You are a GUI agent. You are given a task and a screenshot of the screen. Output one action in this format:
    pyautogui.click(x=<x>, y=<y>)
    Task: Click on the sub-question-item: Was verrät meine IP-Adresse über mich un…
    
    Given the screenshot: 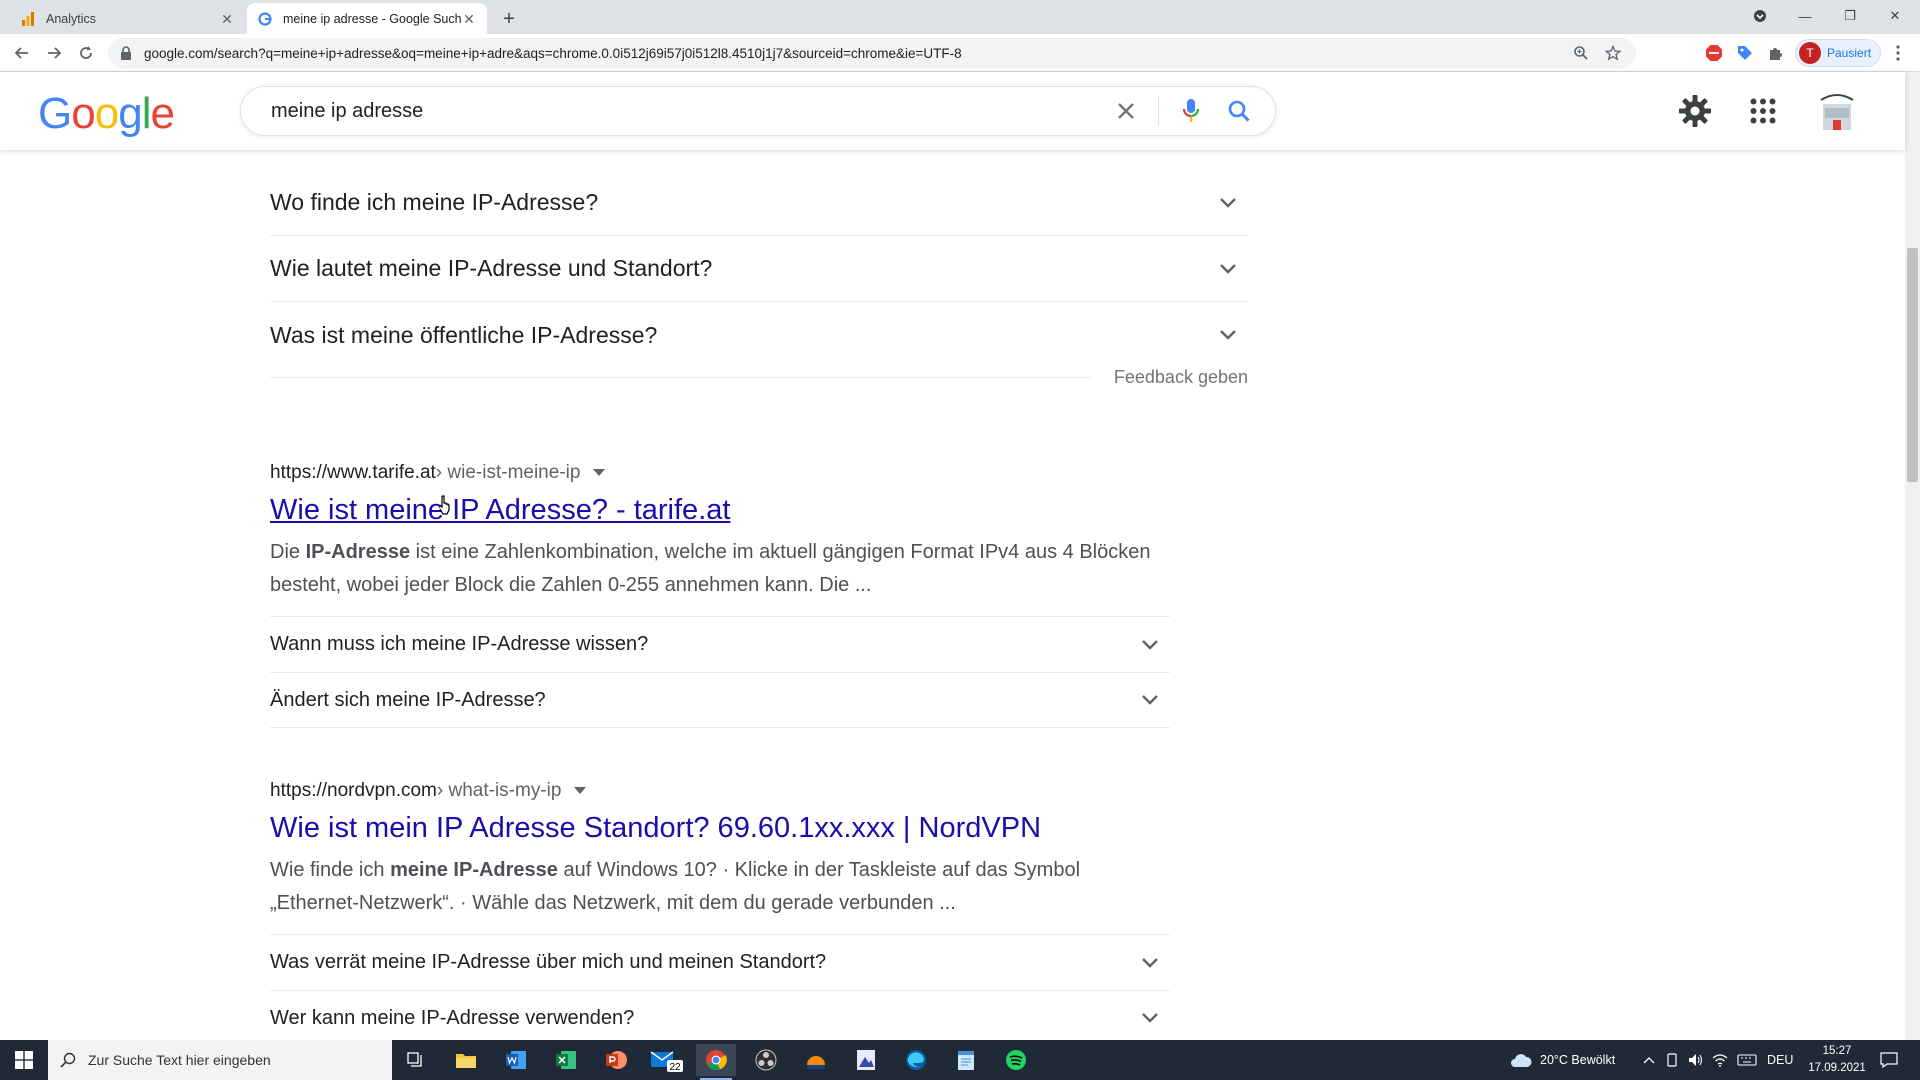 What is the action you would take?
    pyautogui.click(x=720, y=962)
    